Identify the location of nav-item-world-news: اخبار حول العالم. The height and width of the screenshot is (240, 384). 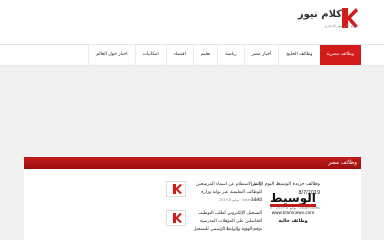
(111, 55).